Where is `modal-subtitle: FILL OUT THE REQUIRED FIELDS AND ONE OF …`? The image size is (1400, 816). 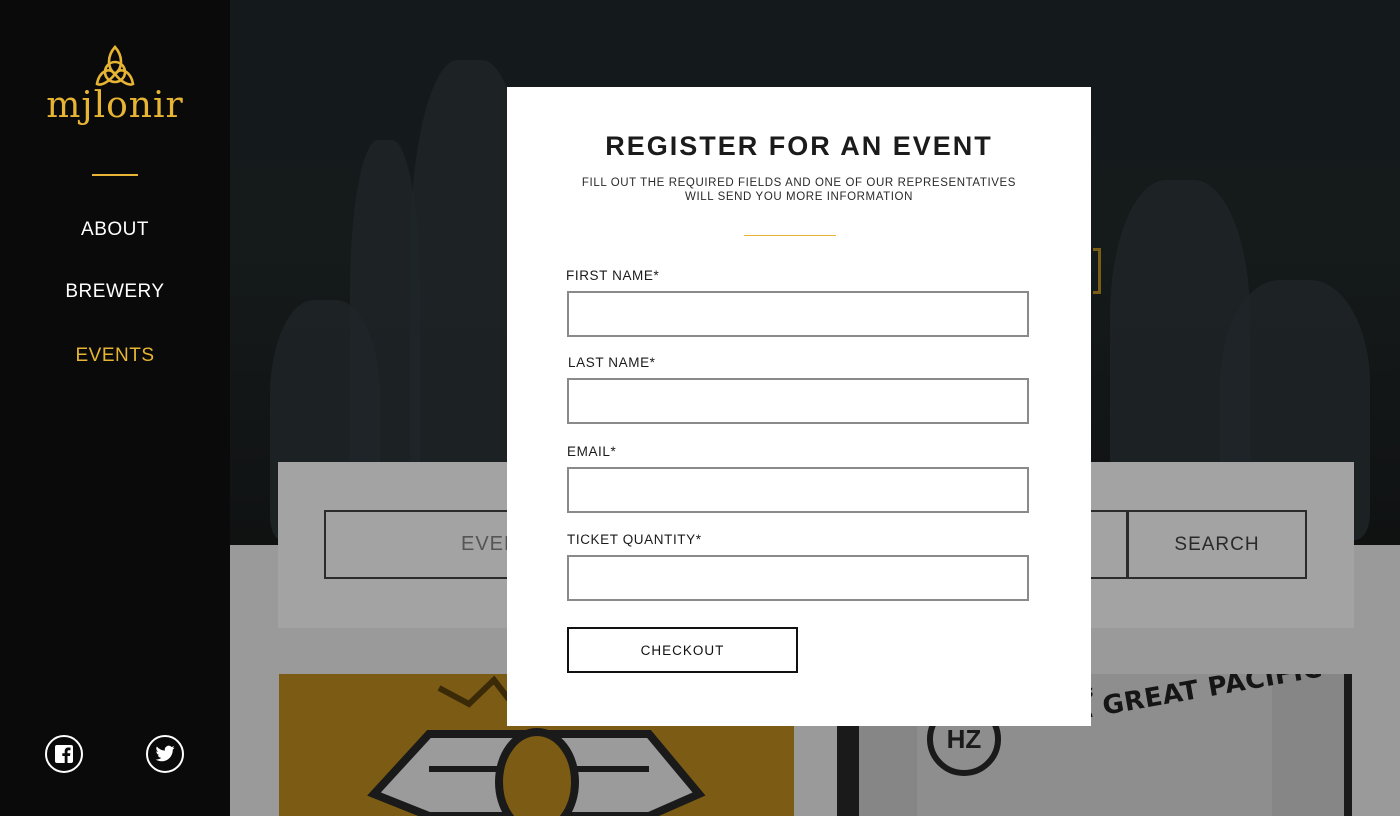 modal-subtitle: FILL OUT THE REQUIRED FIELDS AND ONE OF … is located at coordinates (799, 190).